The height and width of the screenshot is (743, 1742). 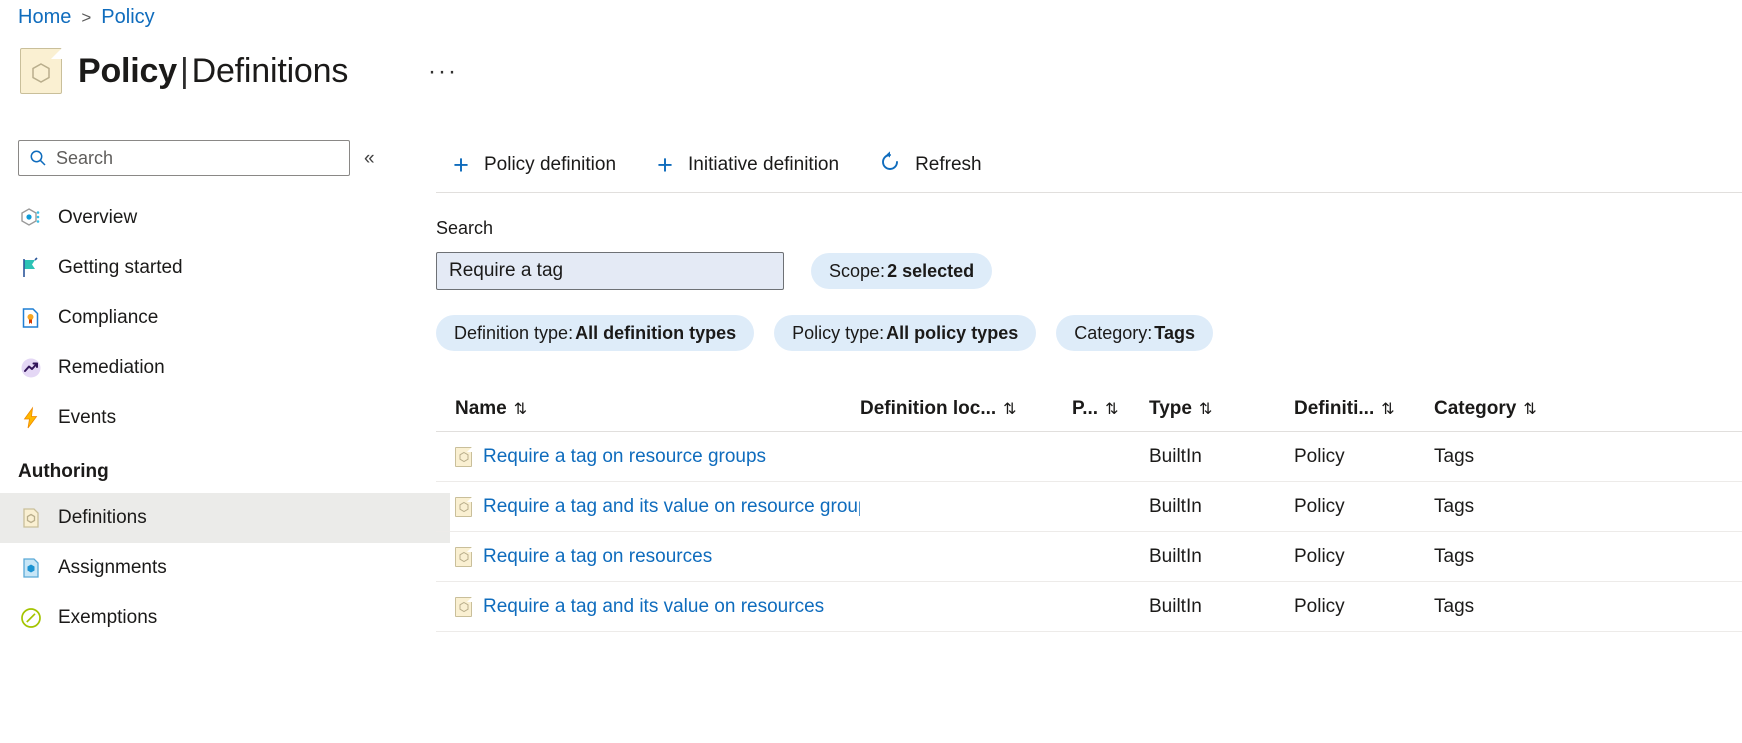 I want to click on column-header-label: Type, so click(x=1170, y=408).